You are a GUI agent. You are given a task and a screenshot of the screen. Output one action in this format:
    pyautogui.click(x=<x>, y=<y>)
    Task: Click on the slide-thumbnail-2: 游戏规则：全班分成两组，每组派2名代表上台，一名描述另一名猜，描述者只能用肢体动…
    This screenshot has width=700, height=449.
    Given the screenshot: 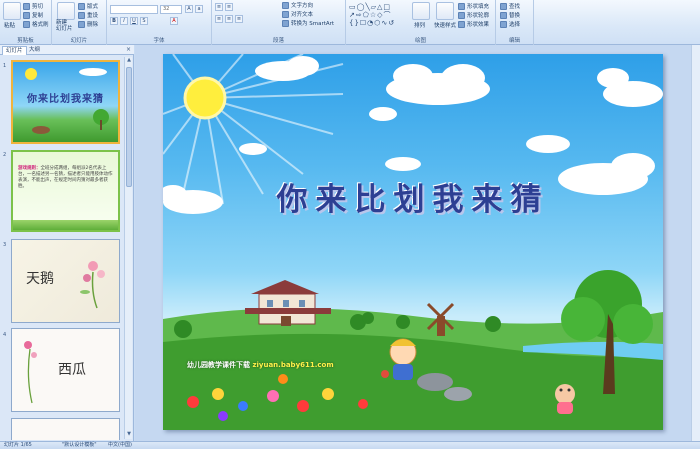 What is the action you would take?
    pyautogui.click(x=65, y=191)
    